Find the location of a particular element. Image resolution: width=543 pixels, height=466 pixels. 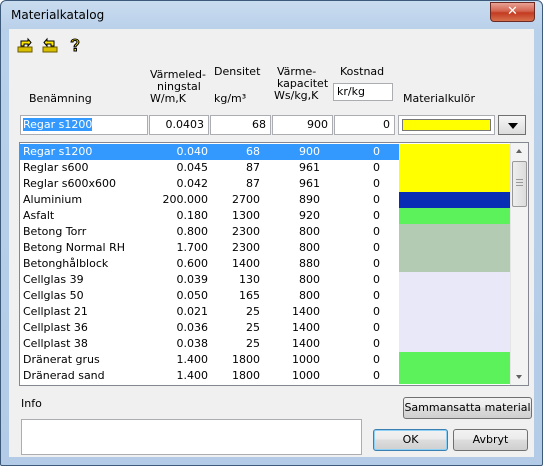

material-row: Reglar s600x600 0.042 87 961 0 is located at coordinates (209, 184).